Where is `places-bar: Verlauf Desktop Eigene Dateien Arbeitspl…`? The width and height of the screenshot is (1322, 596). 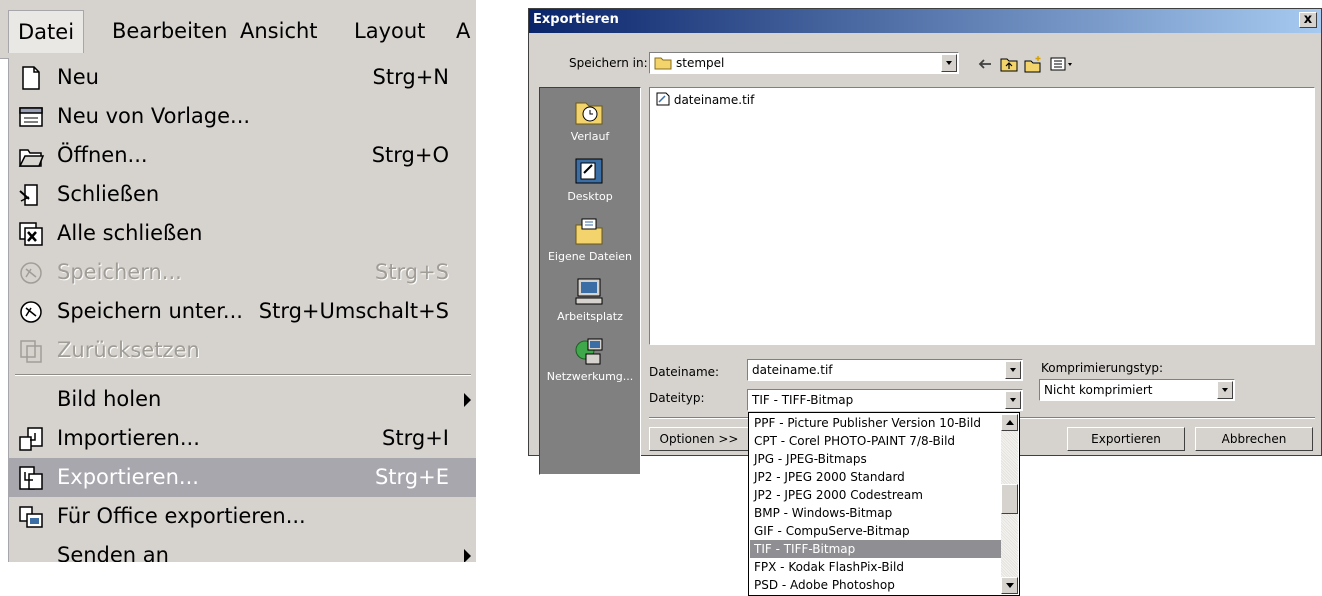
places-bar: Verlauf Desktop Eigene Dateien Arbeitspl… is located at coordinates (590, 281).